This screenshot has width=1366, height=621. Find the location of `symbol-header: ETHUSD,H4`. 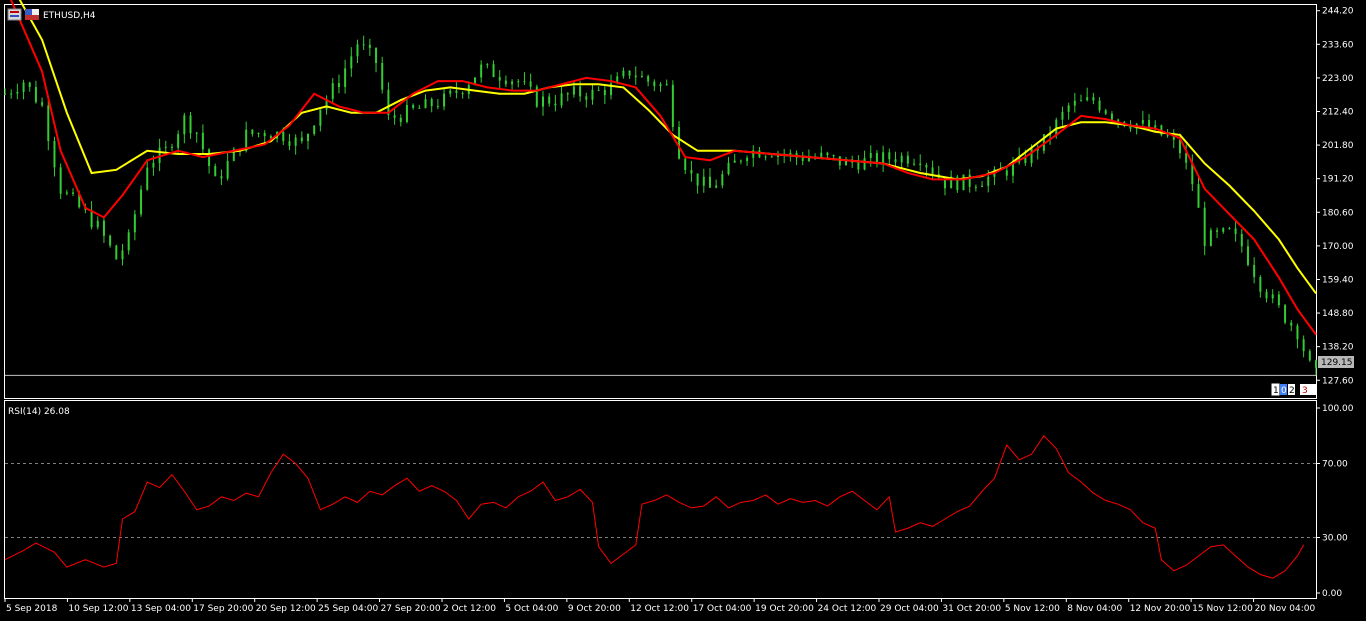

symbol-header: ETHUSD,H4 is located at coordinates (51, 14).